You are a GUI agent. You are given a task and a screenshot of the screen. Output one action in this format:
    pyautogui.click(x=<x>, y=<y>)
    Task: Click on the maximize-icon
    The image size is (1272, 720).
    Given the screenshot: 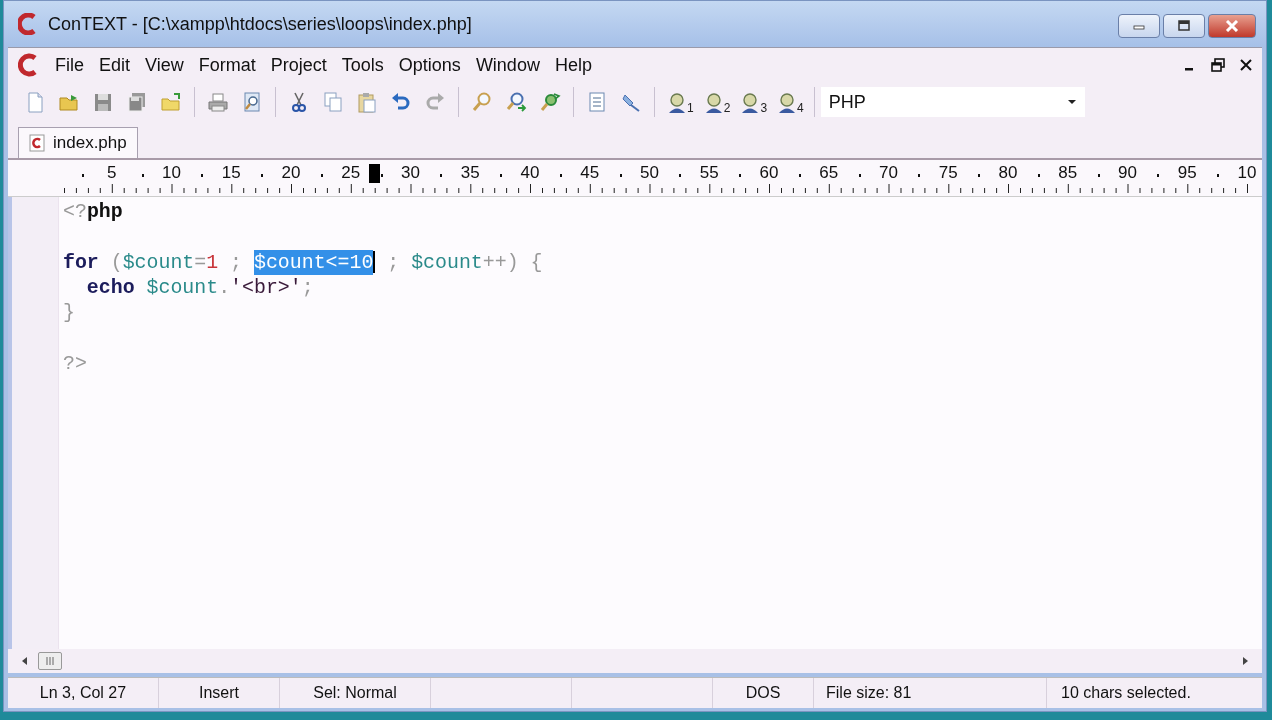 What is the action you would take?
    pyautogui.click(x=1184, y=26)
    